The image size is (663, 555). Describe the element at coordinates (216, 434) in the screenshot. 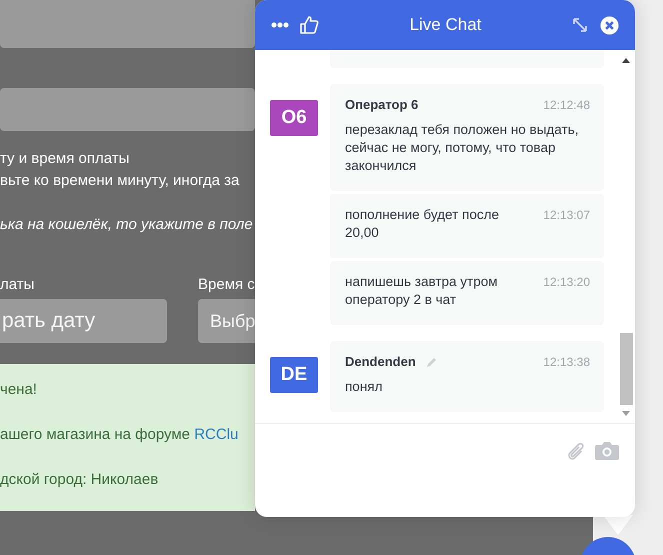

I see `forum-link: RCClu` at that location.